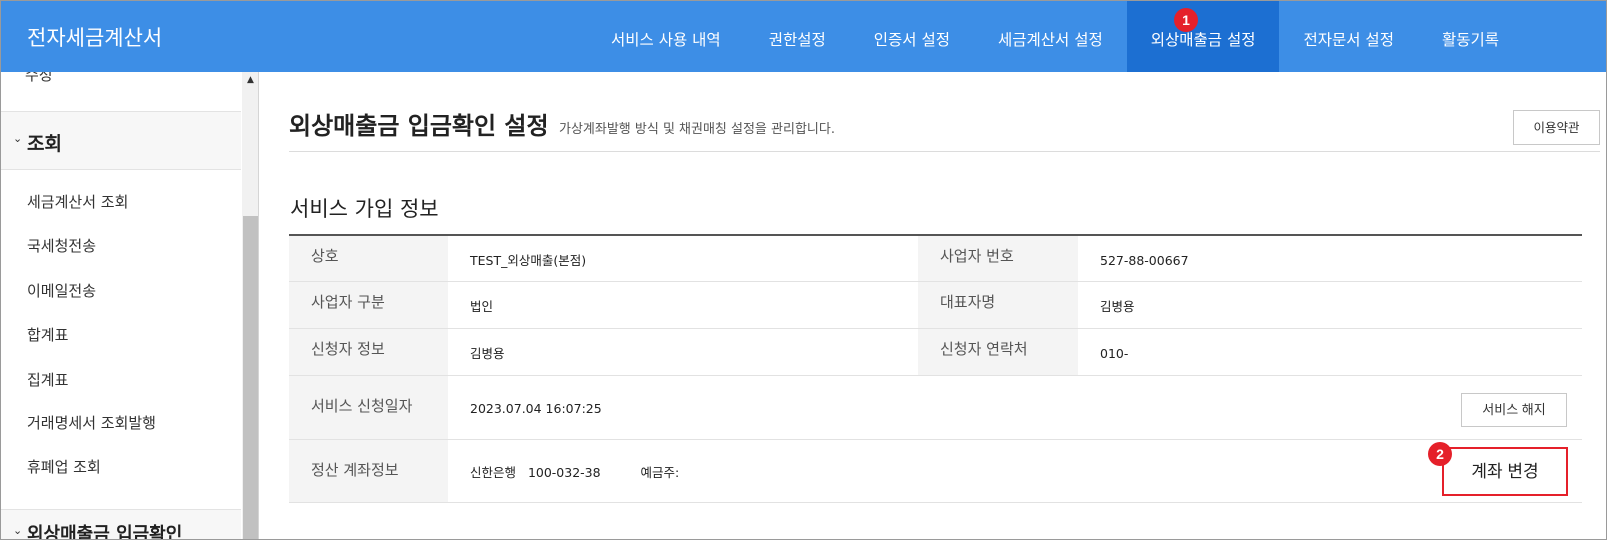 This screenshot has width=1607, height=540. What do you see at coordinates (935, 408) in the screenshot?
I see `table-row: 서비스 신청일자 2023.07.04 16:07:25 서비스 해지` at bounding box center [935, 408].